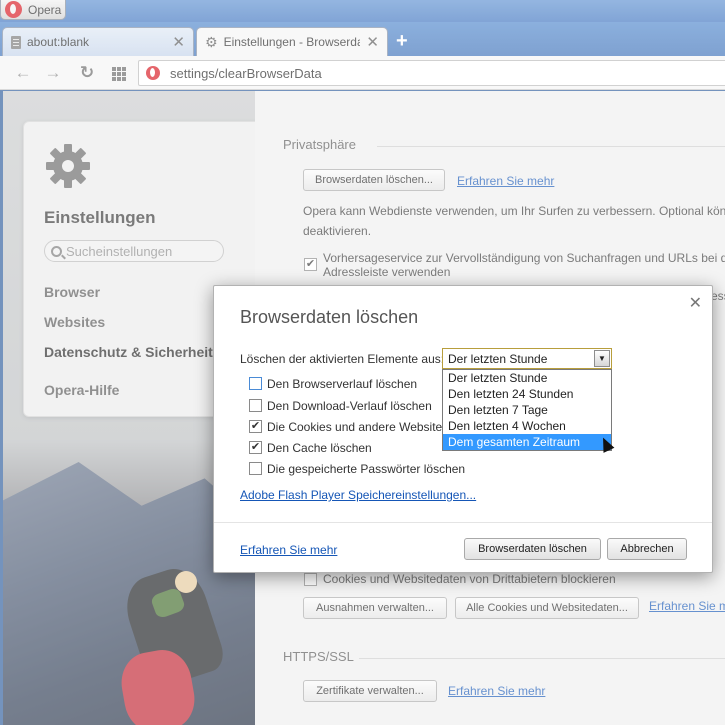  Describe the element at coordinates (602, 358) in the screenshot. I see `chevron-down-icon: ▼` at that location.